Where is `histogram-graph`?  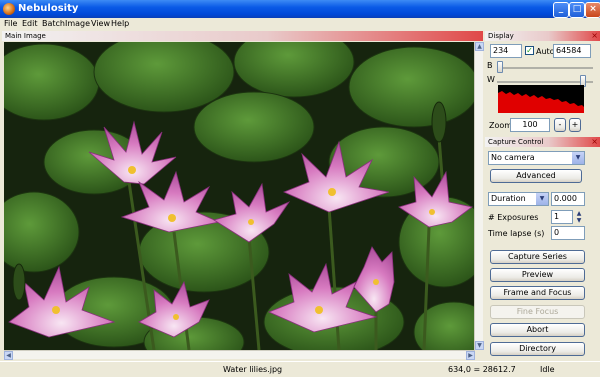 histogram-graph is located at coordinates (541, 102).